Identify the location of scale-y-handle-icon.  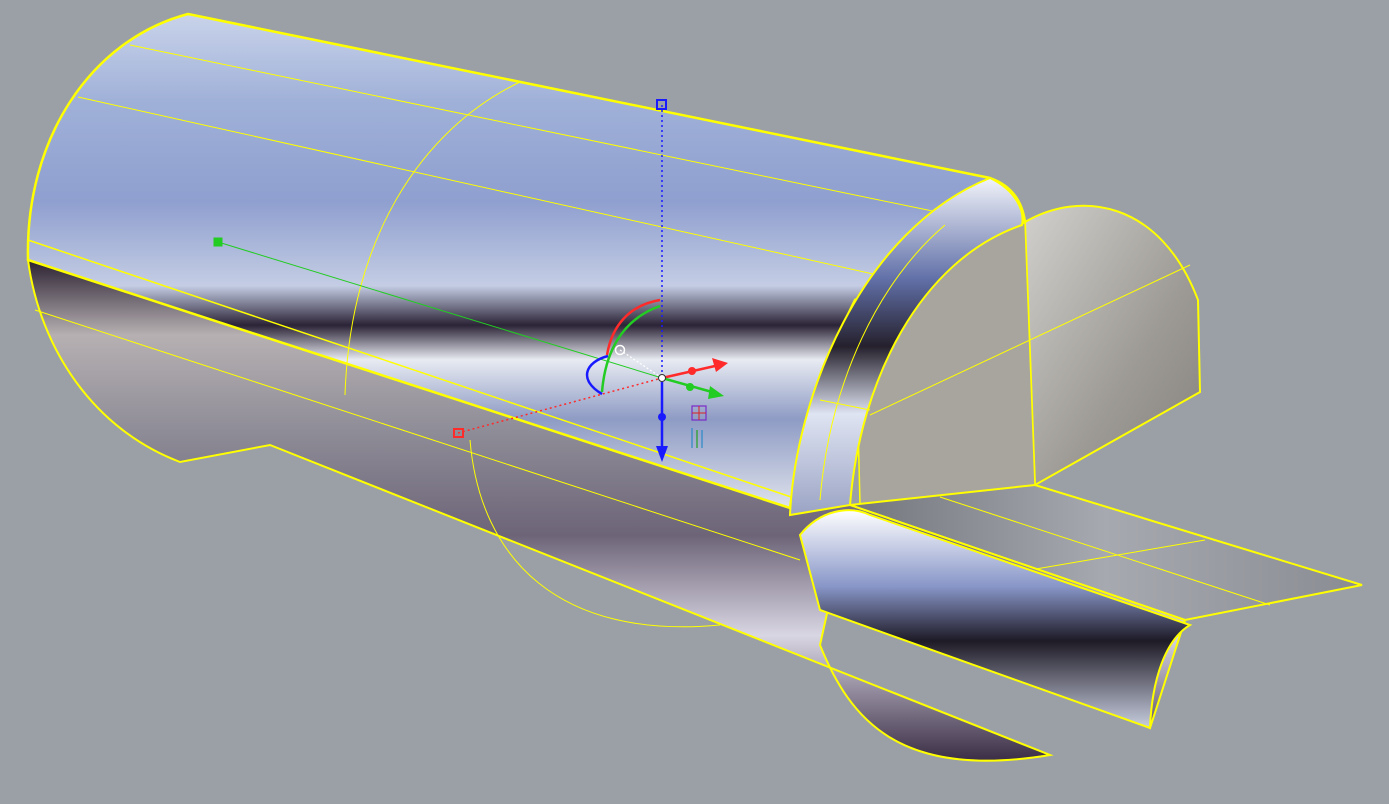
(218, 242).